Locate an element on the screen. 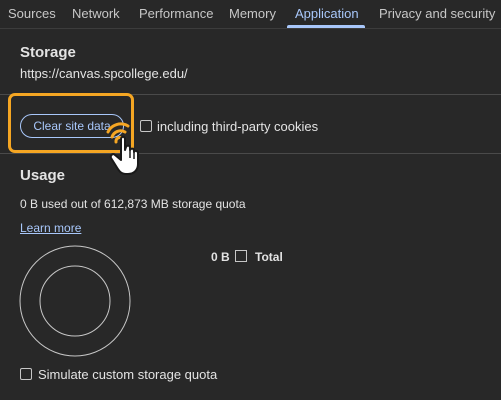  pie-inner-ring is located at coordinates (75, 301).